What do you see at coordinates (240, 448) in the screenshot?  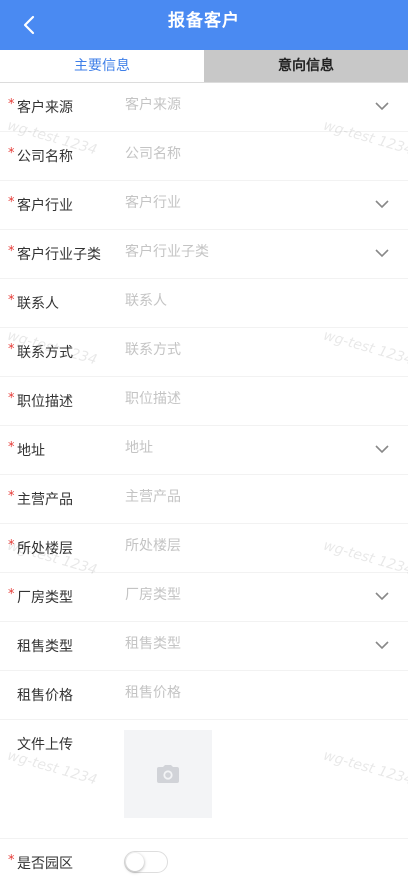 I see `address-select` at bounding box center [240, 448].